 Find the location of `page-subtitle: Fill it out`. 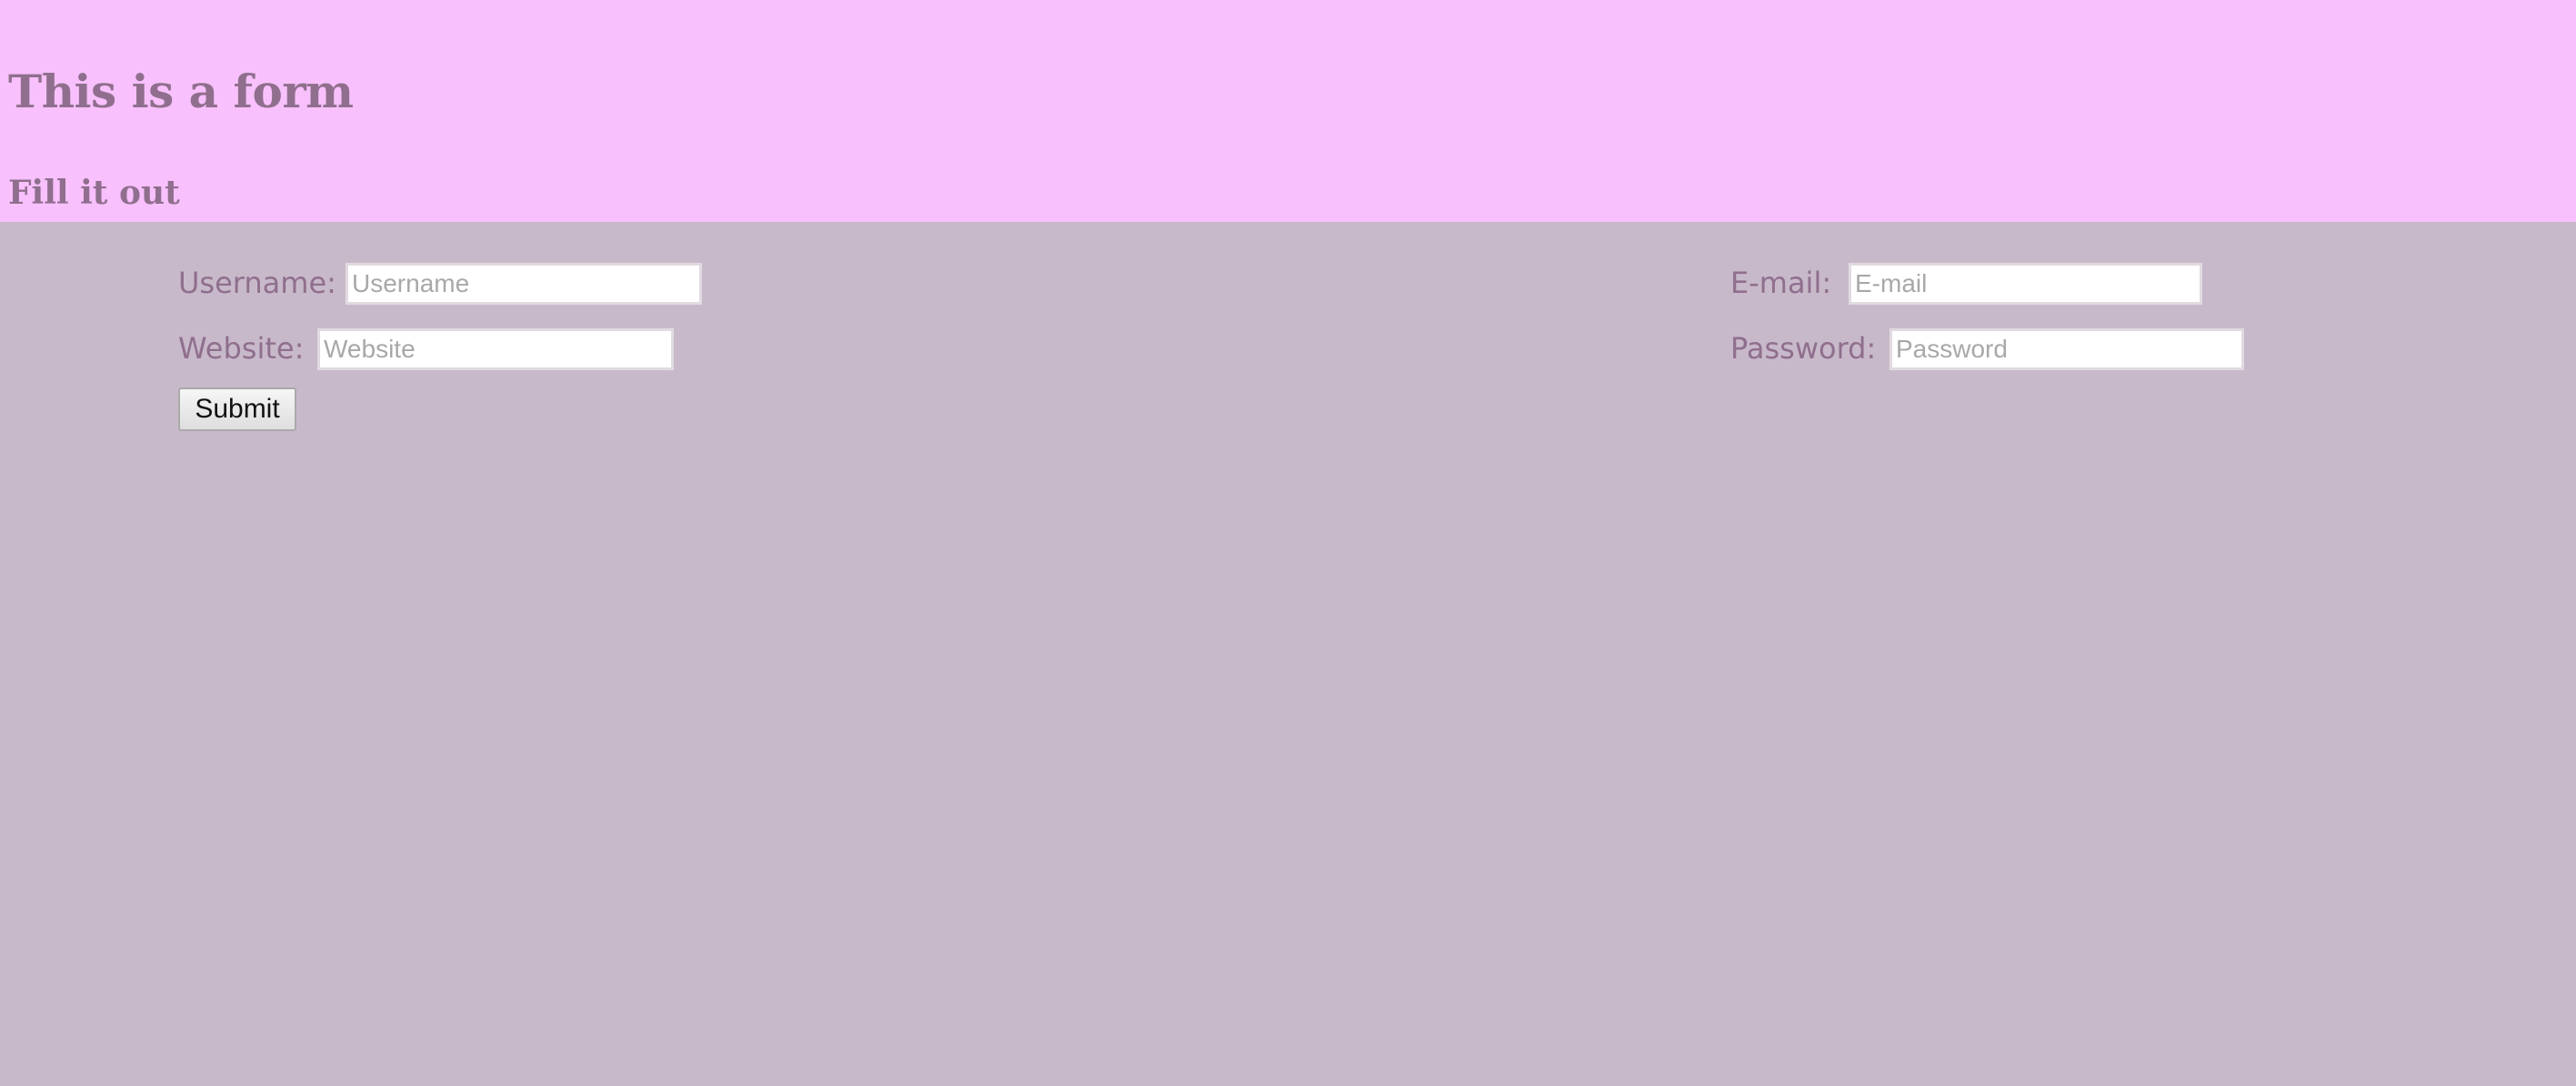

page-subtitle: Fill it out is located at coordinates (94, 193).